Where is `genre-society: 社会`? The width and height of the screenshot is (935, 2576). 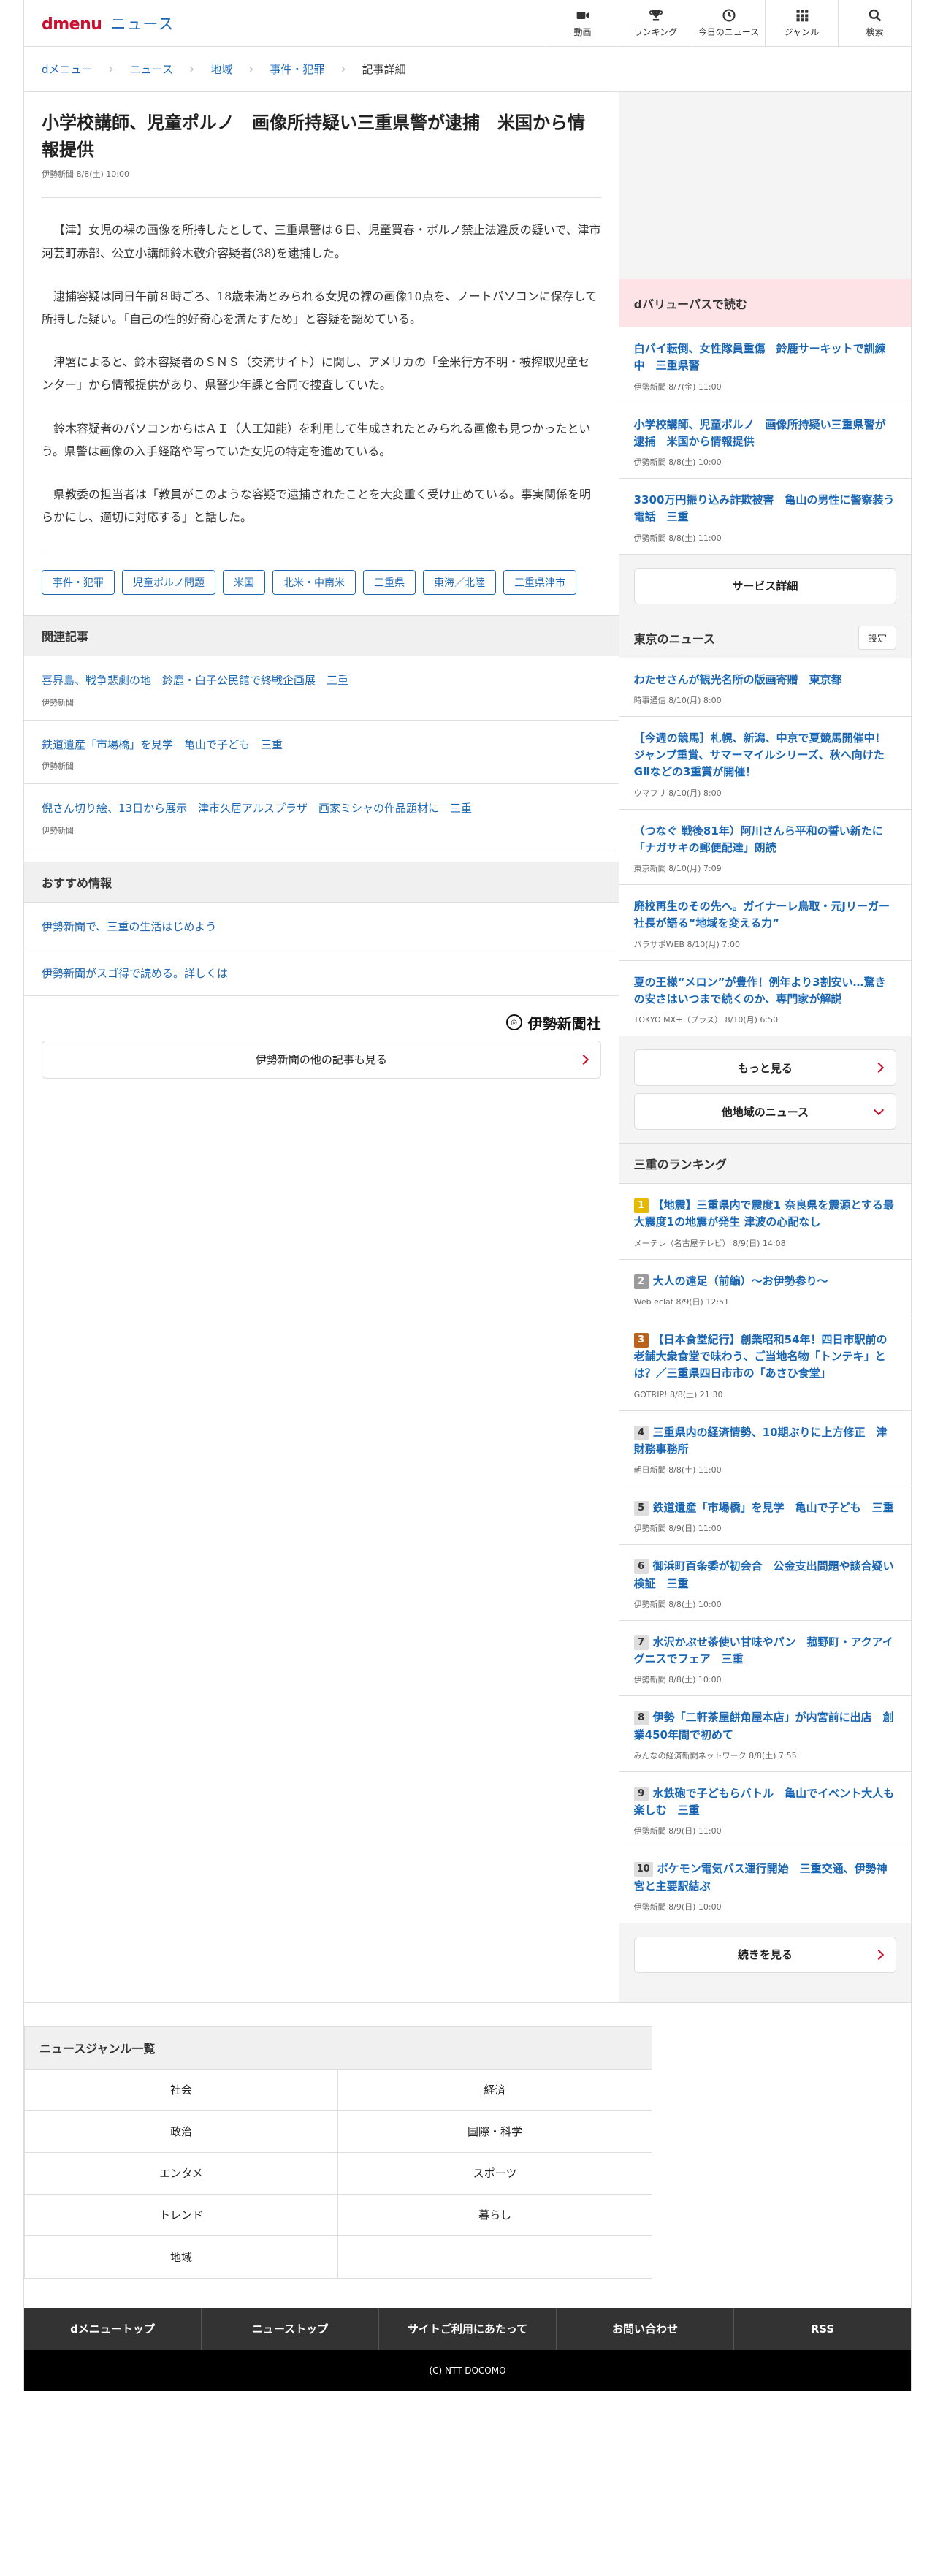
genre-society: 社会 is located at coordinates (181, 2090).